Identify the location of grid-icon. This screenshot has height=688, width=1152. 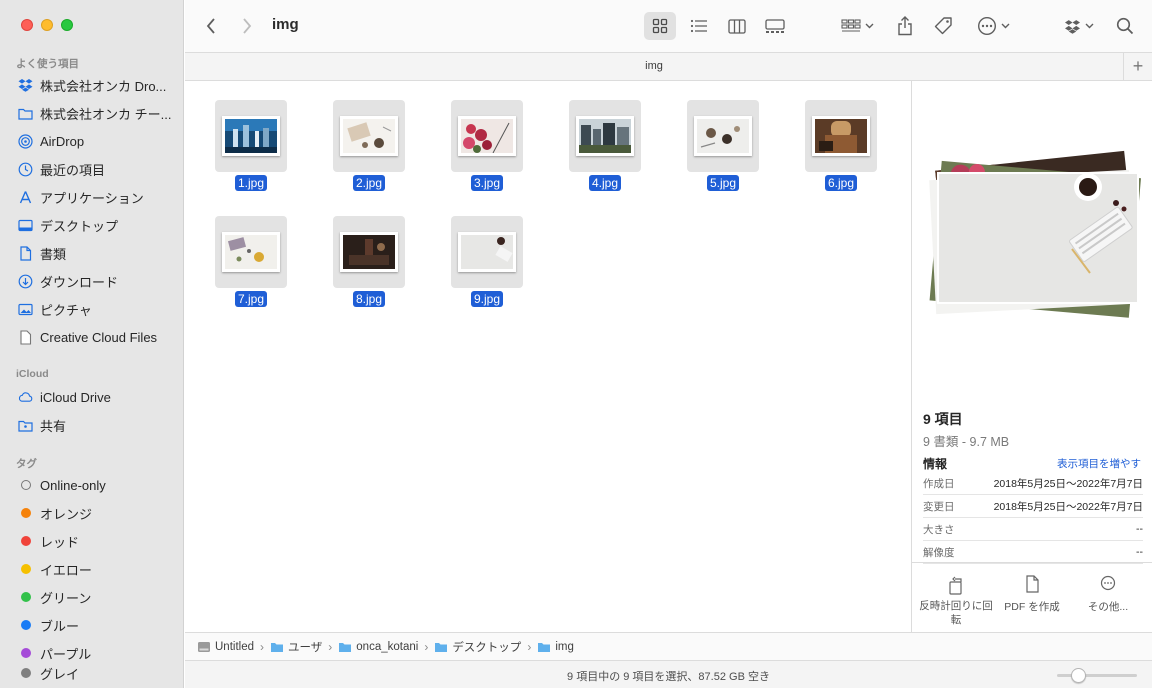
(660, 26).